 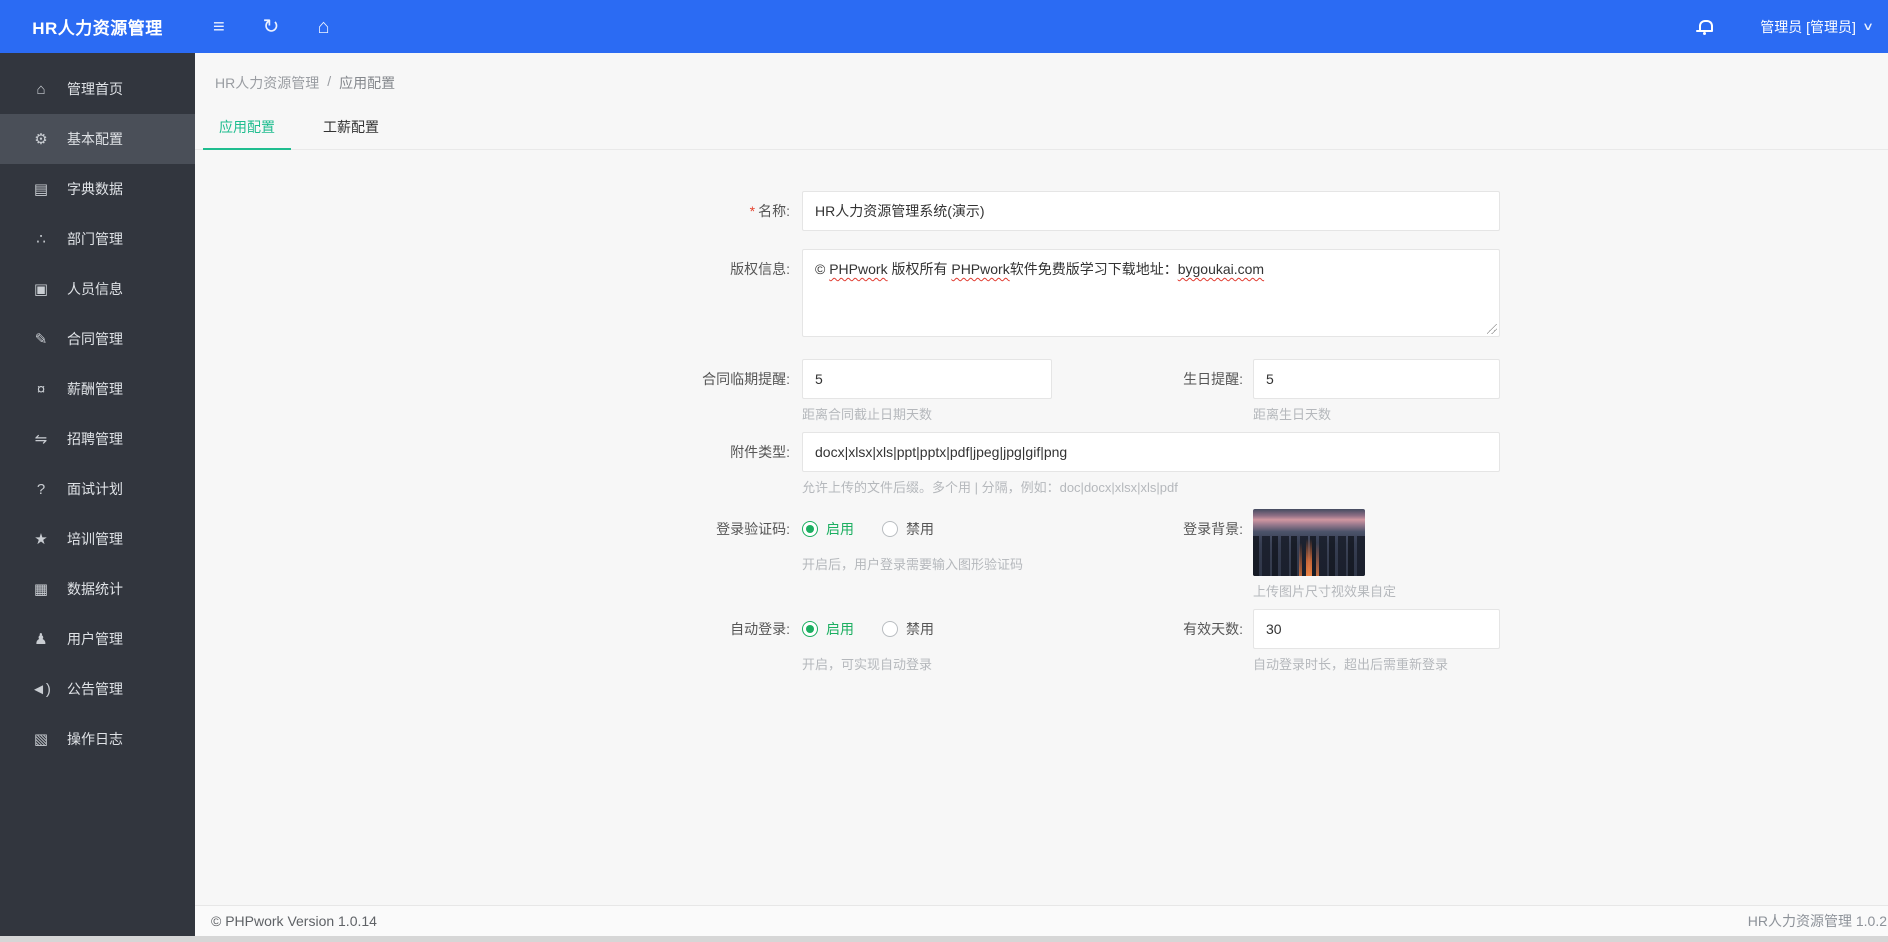 I want to click on sidebar-item-label: 公告管理, so click(x=95, y=689).